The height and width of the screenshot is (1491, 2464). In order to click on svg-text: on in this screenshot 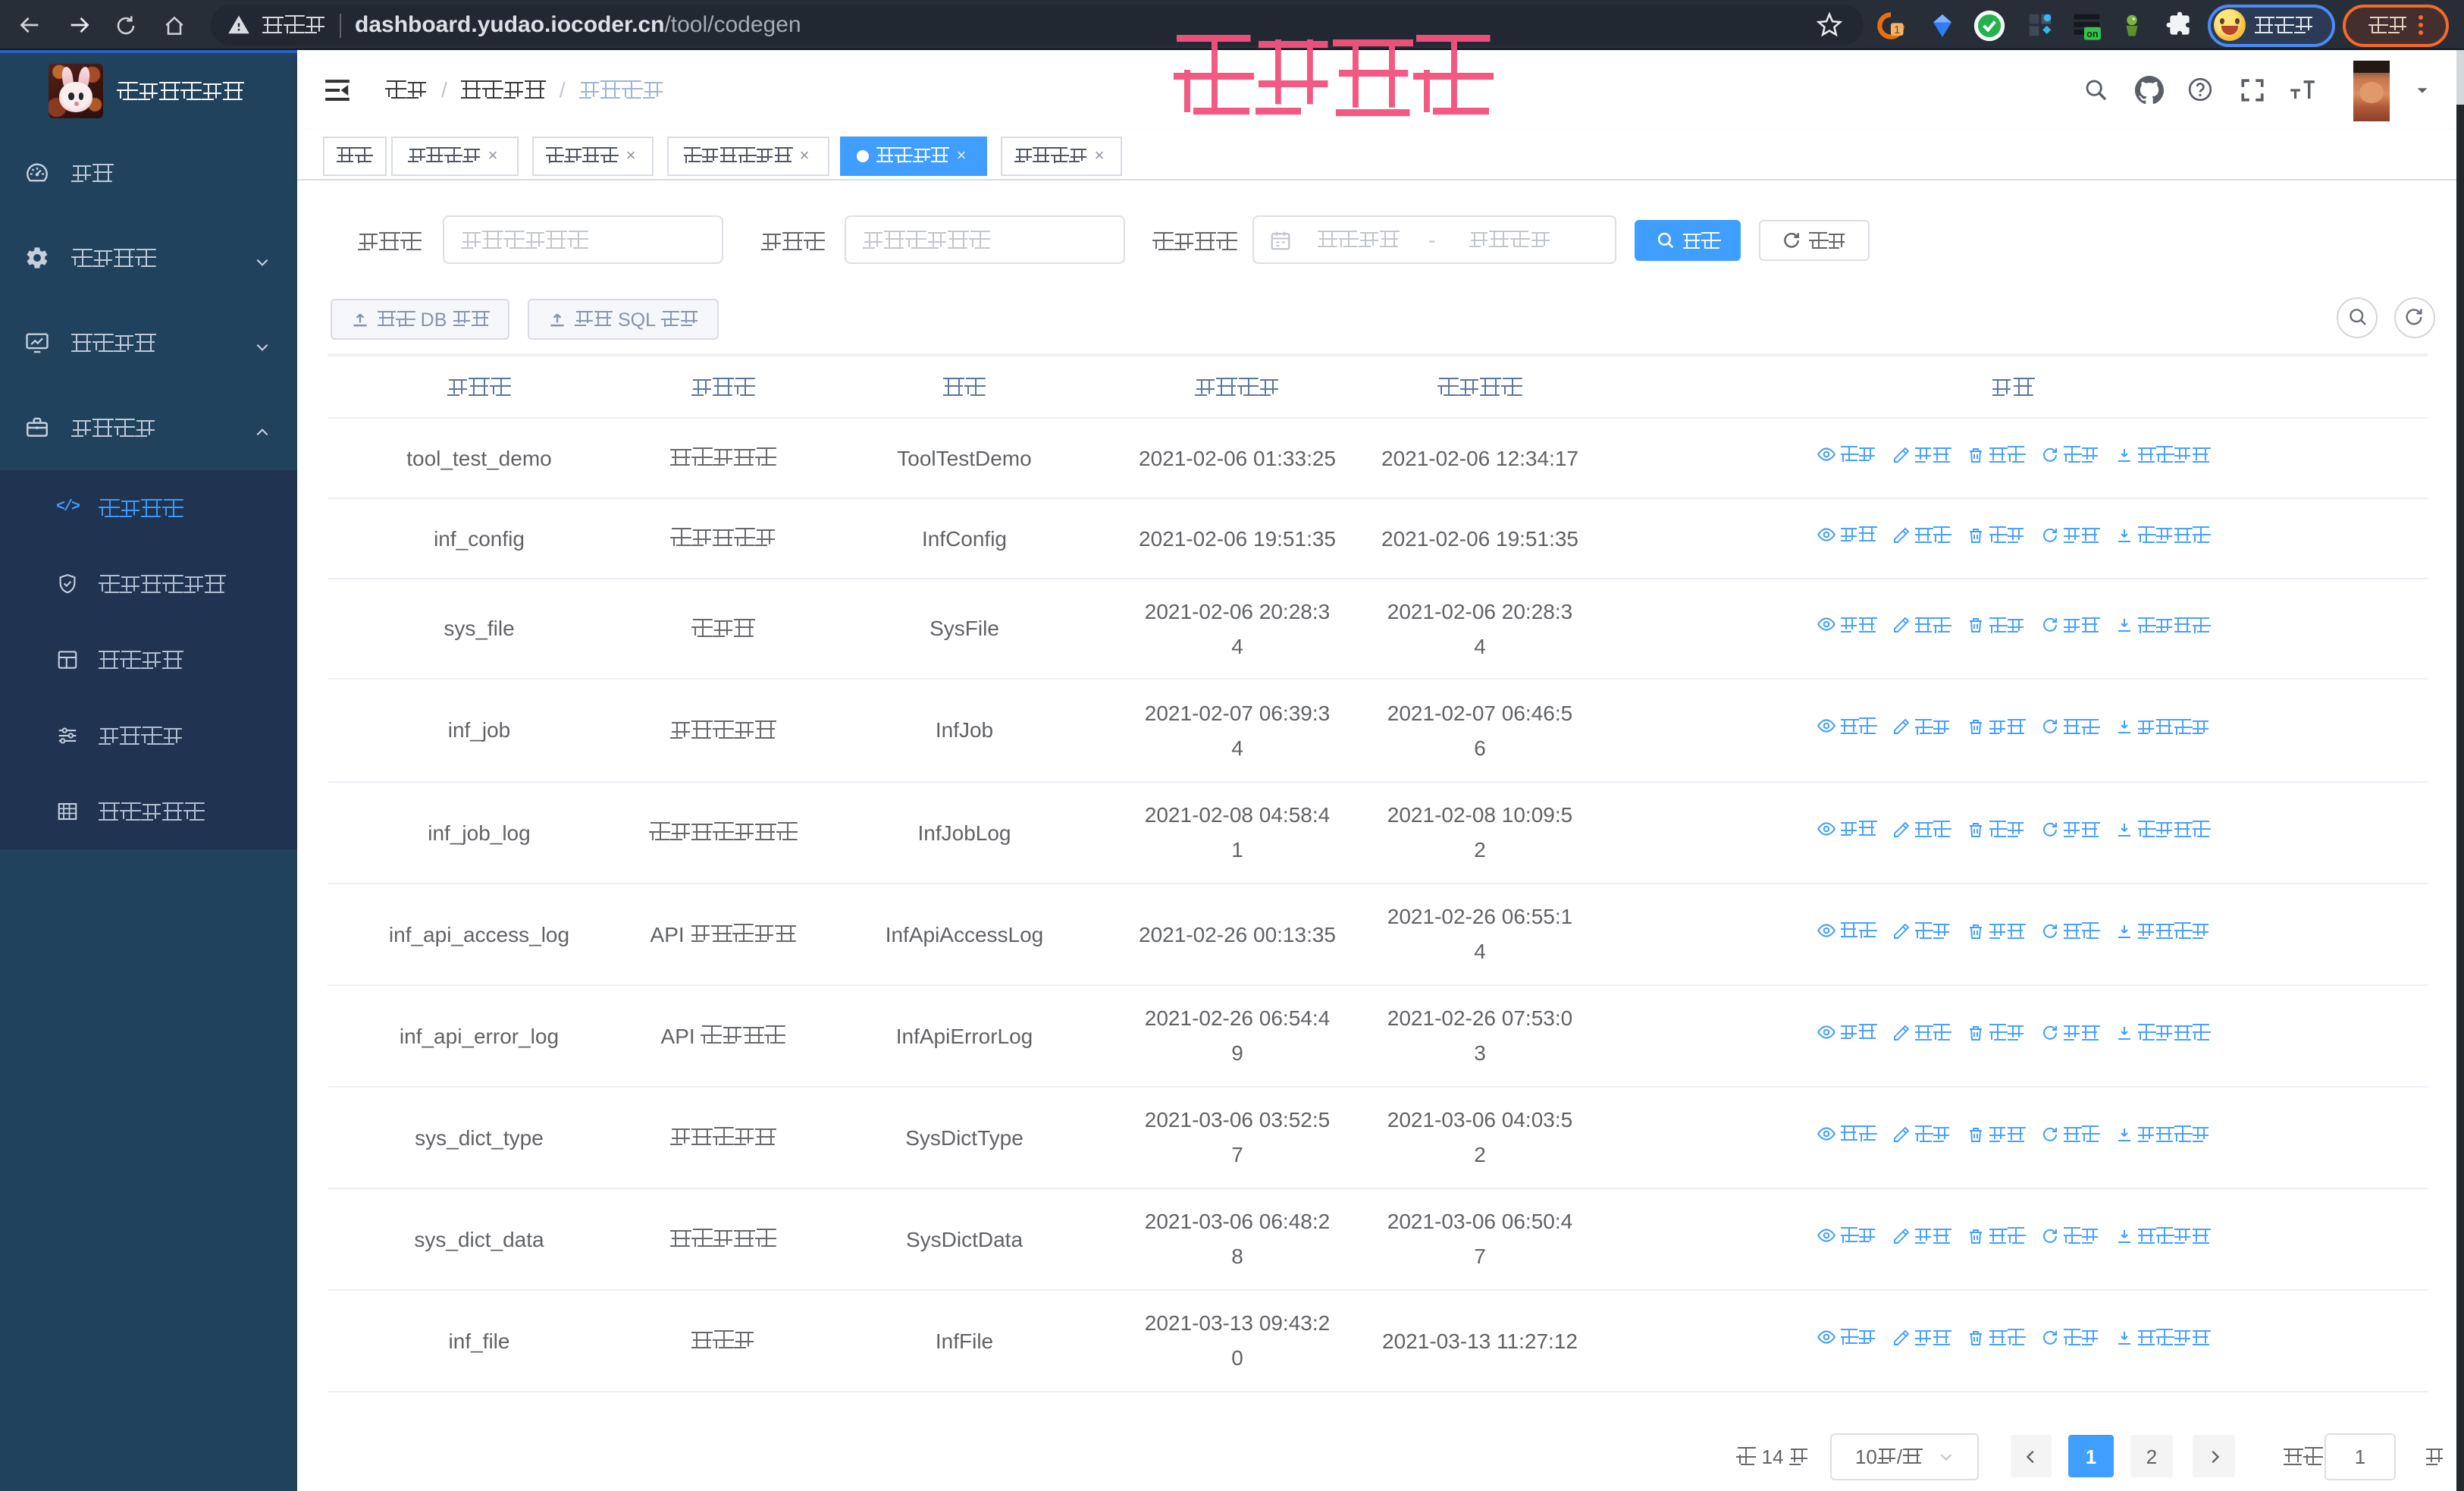, I will do `click(2093, 33)`.